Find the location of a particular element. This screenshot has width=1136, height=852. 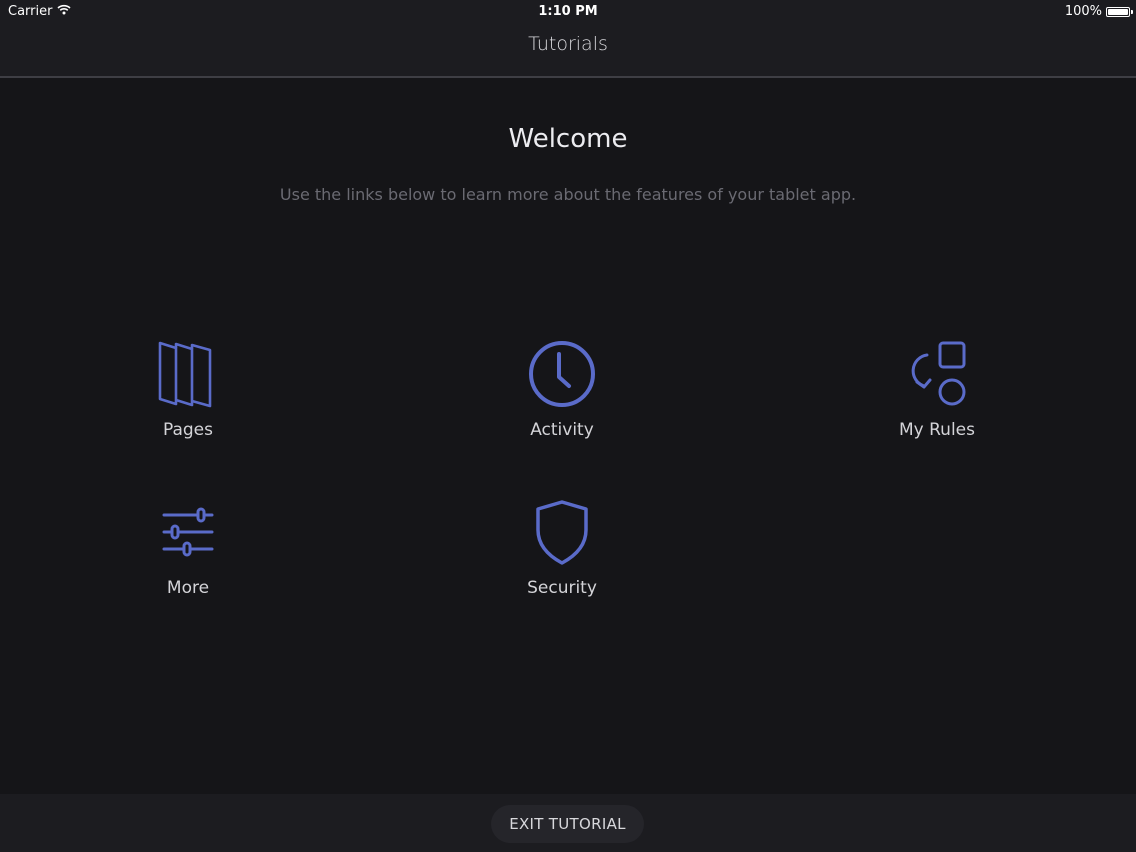

status-bar: Carrier 1:10 PM 100% is located at coordinates (568, 12).